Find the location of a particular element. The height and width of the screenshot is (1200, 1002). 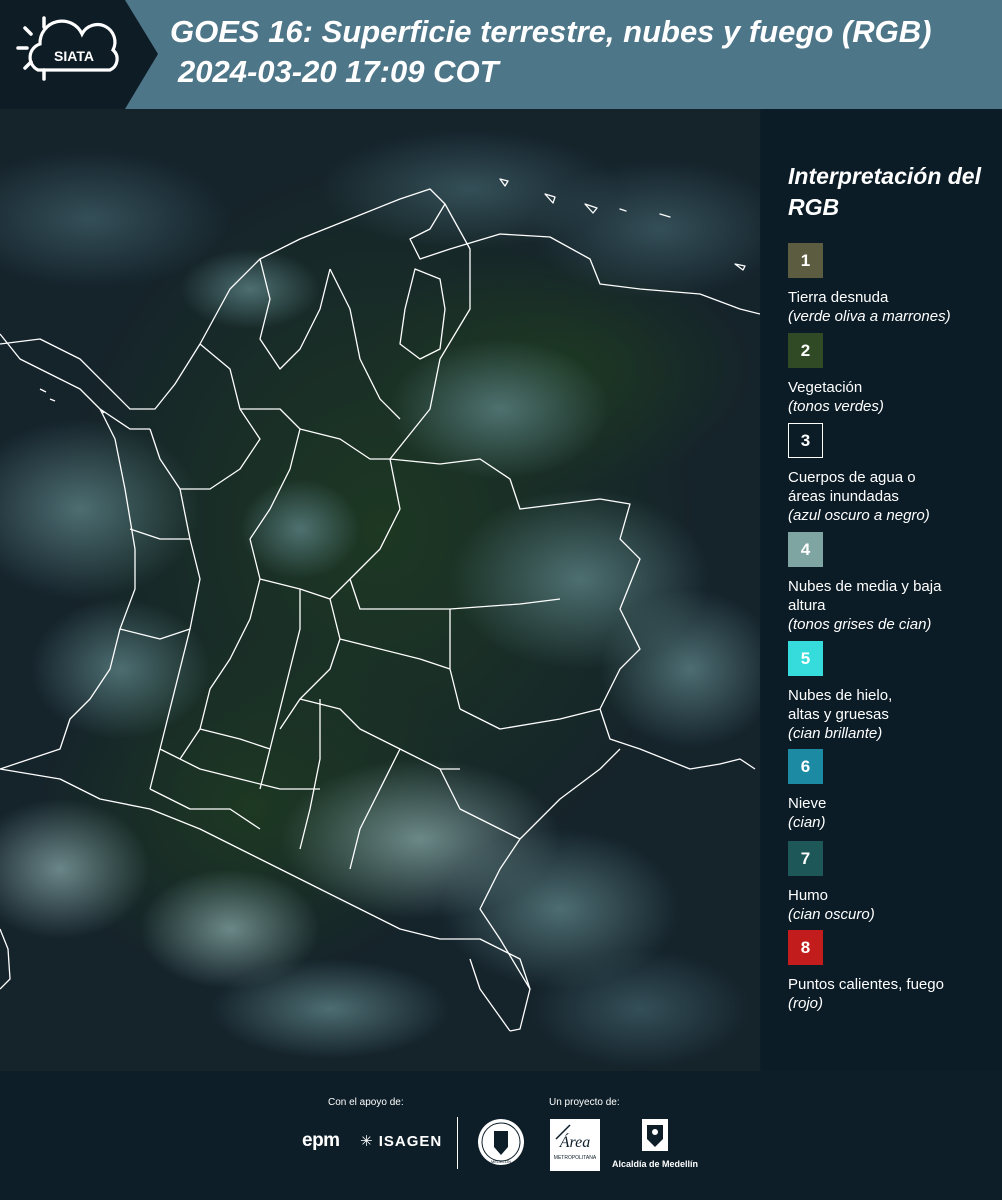

legend-label: Nieve is located at coordinates (807, 803).